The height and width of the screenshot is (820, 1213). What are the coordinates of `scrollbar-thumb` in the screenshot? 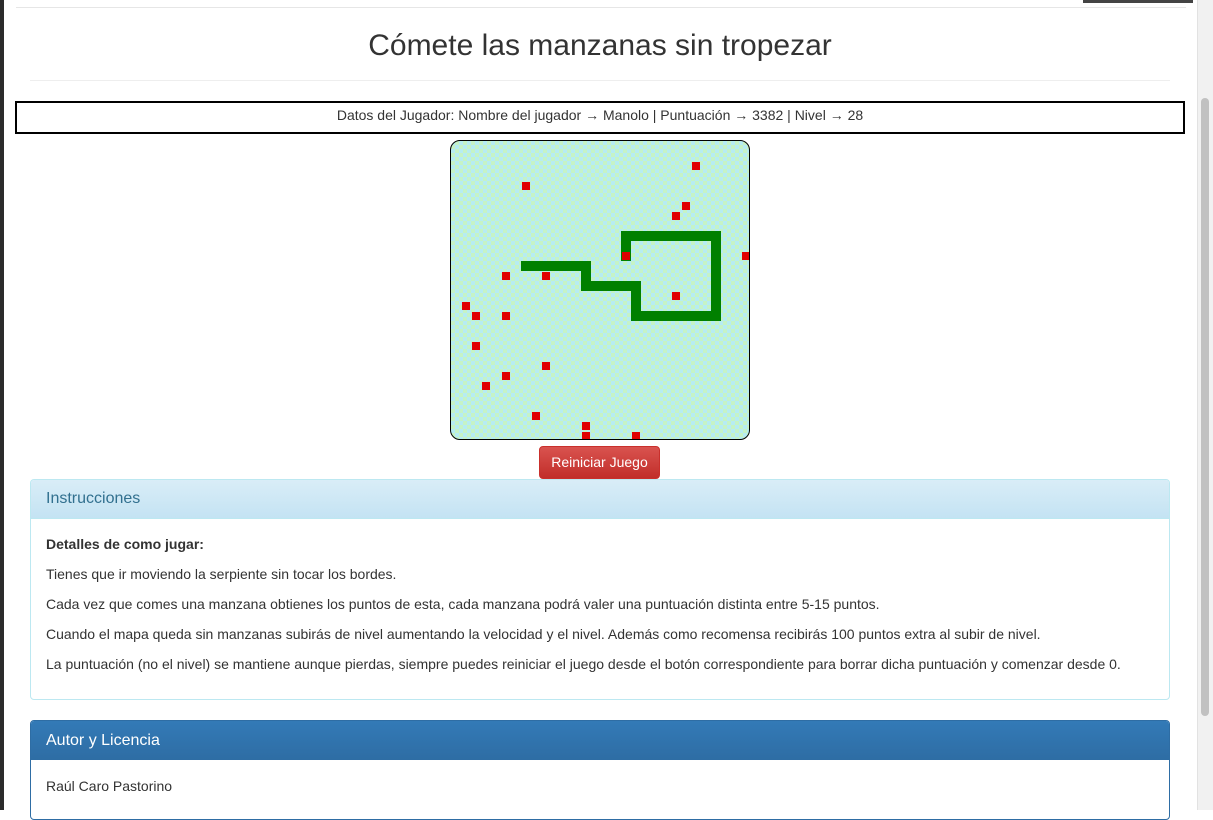 It's located at (1205, 407).